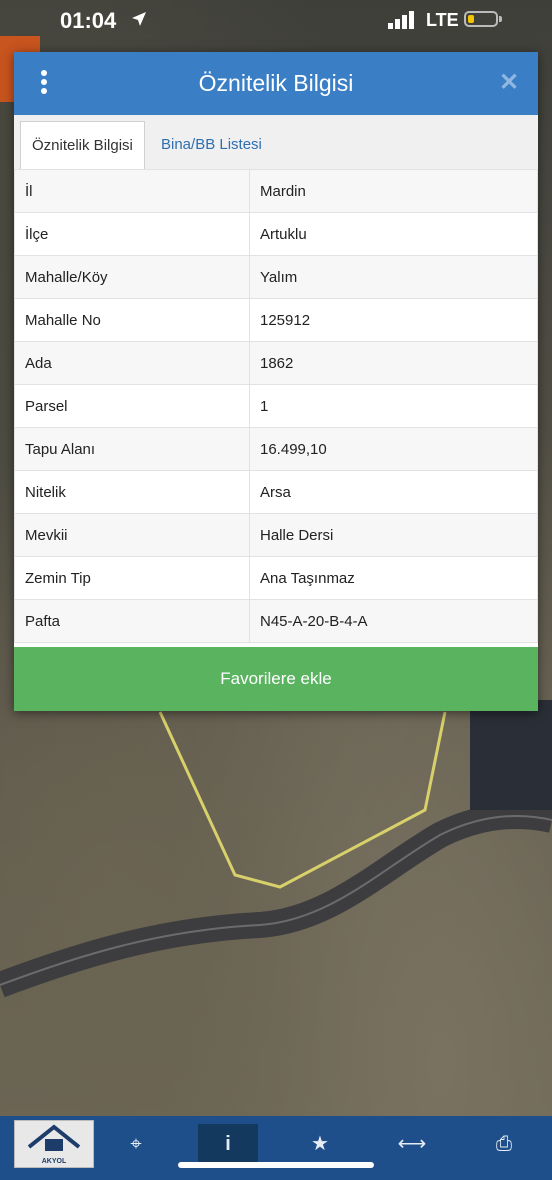  I want to click on tab-building-list: Bina/BB Listesi, so click(211, 145).